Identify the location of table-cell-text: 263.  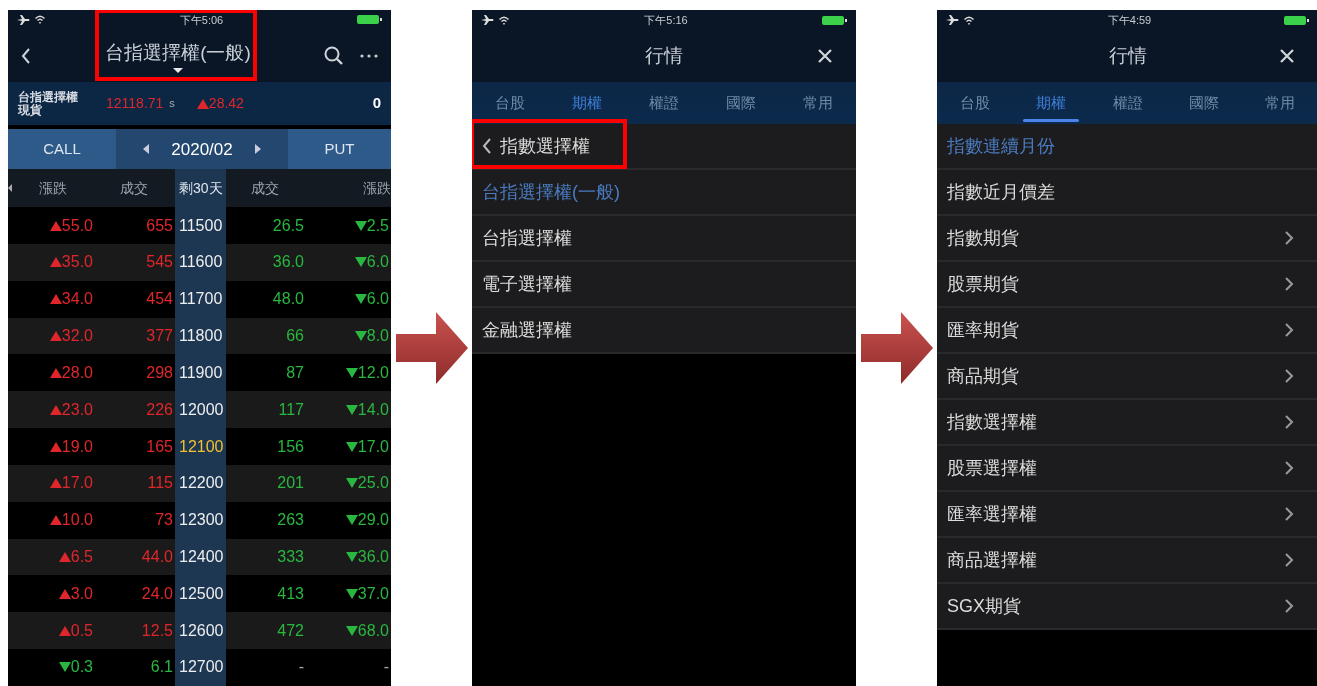
(290, 520).